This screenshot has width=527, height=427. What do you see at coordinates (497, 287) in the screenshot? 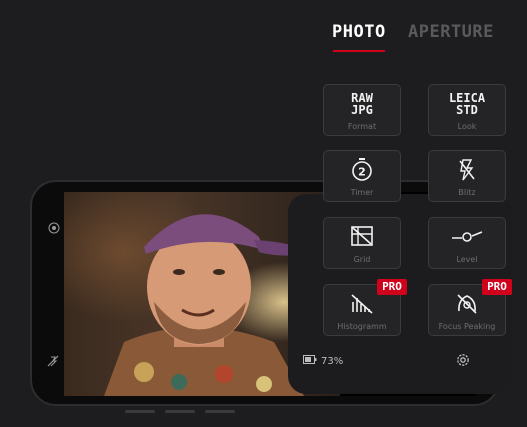
I see `focus-peaking-pro-badge: PRO` at bounding box center [497, 287].